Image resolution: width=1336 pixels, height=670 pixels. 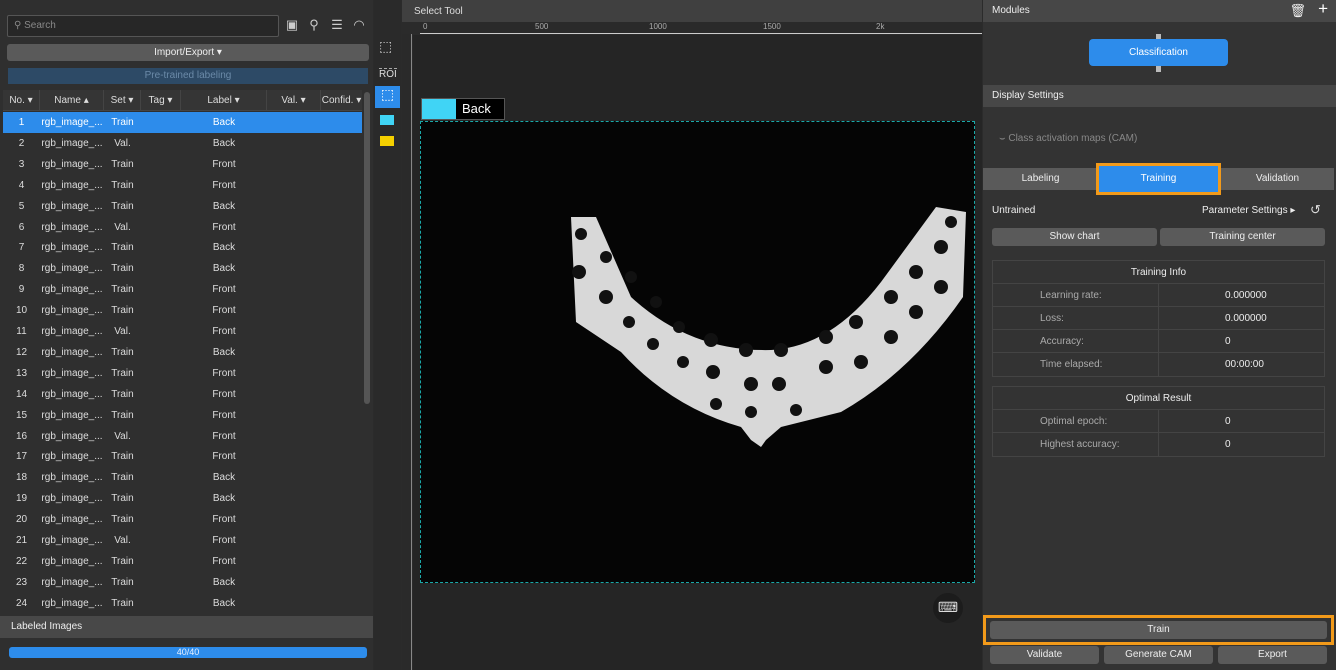 What do you see at coordinates (1228, 444) in the screenshot?
I see `info-value: 0` at bounding box center [1228, 444].